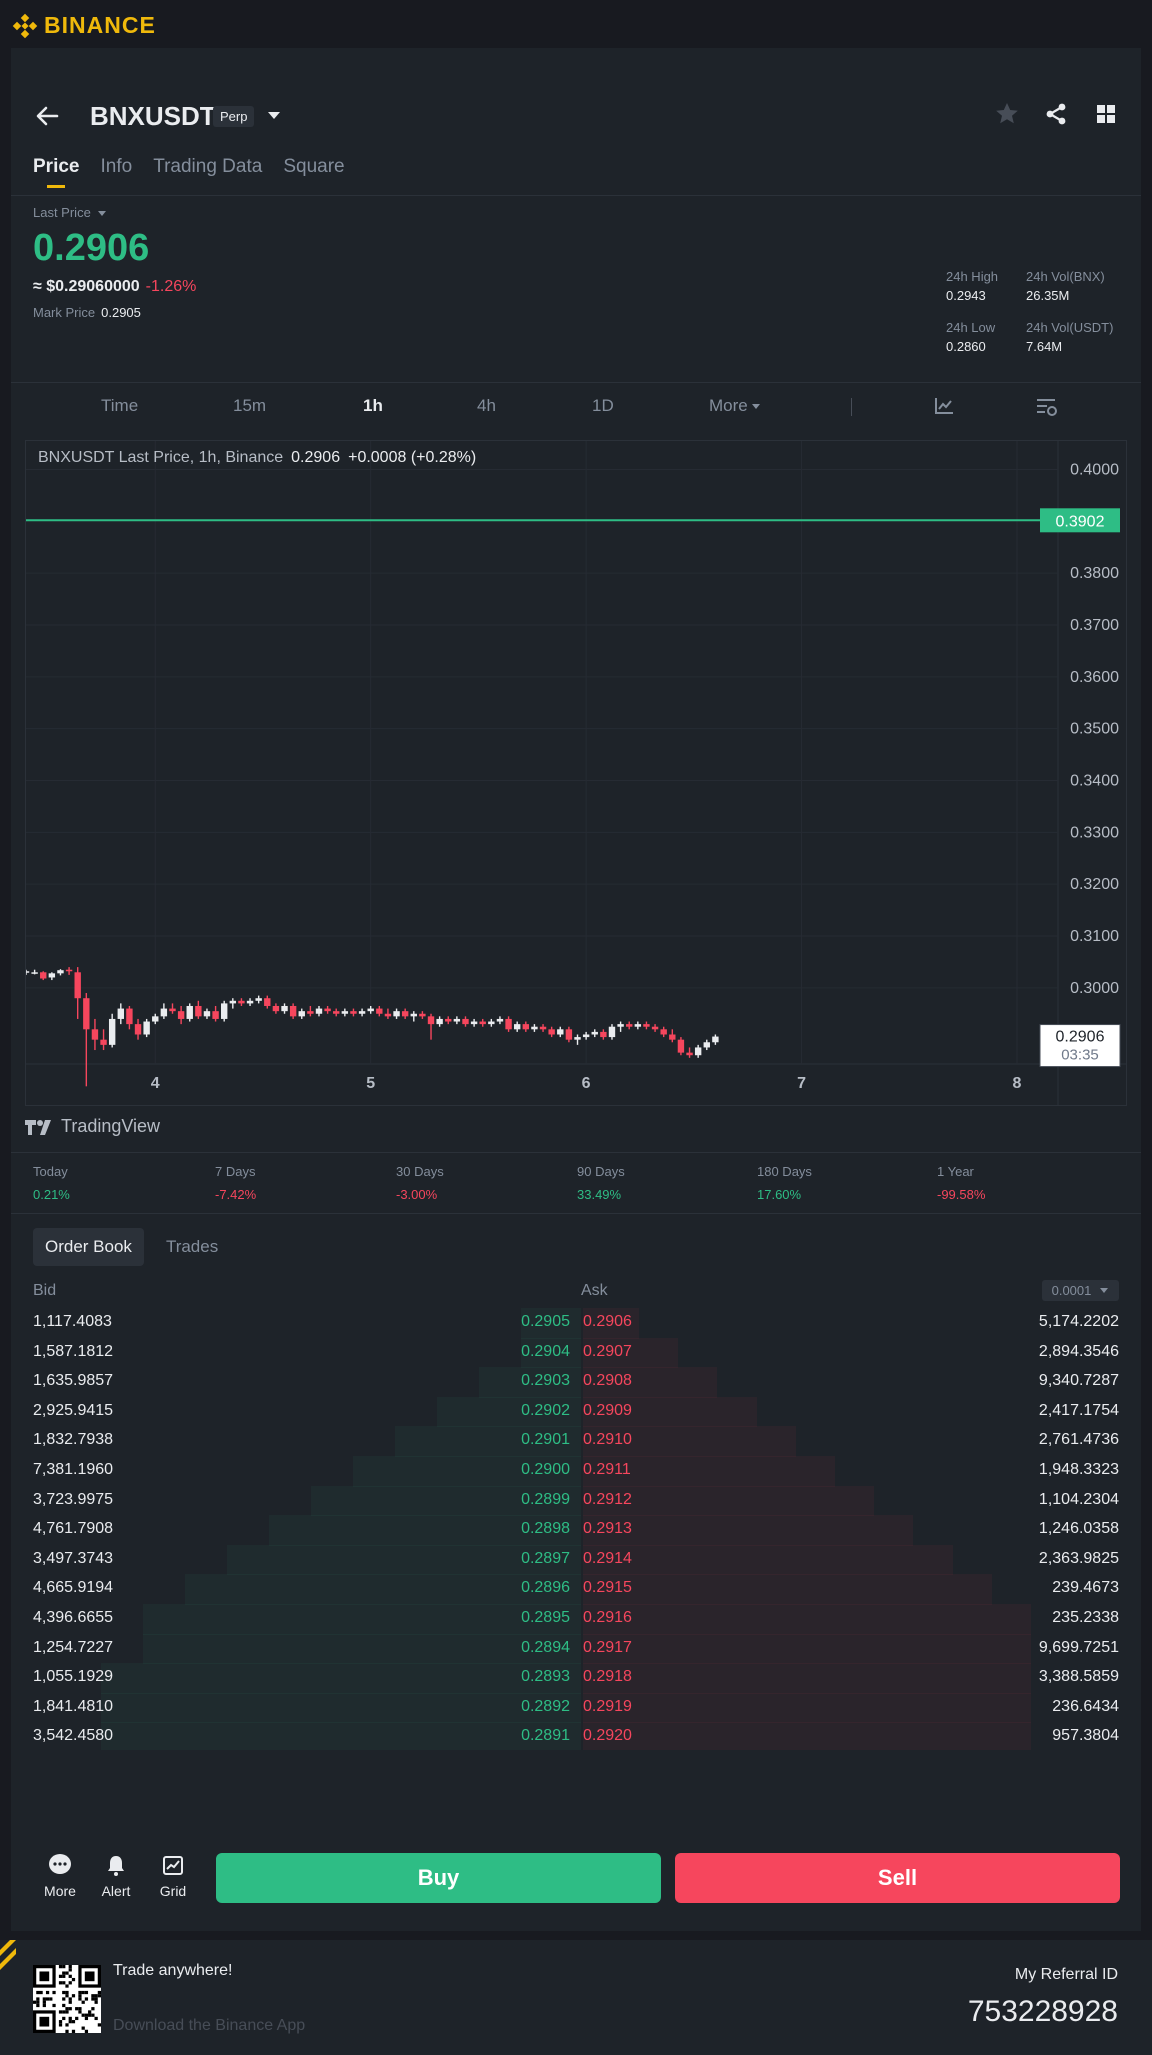 This screenshot has height=2055, width=1152. What do you see at coordinates (607, 1588) in the screenshot?
I see `ask-price: 0.2915` at bounding box center [607, 1588].